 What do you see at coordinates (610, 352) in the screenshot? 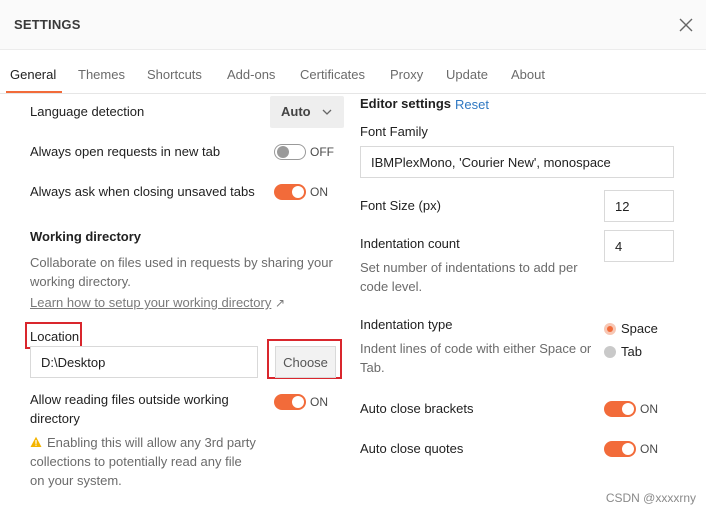
I see `indent-tab-radio` at bounding box center [610, 352].